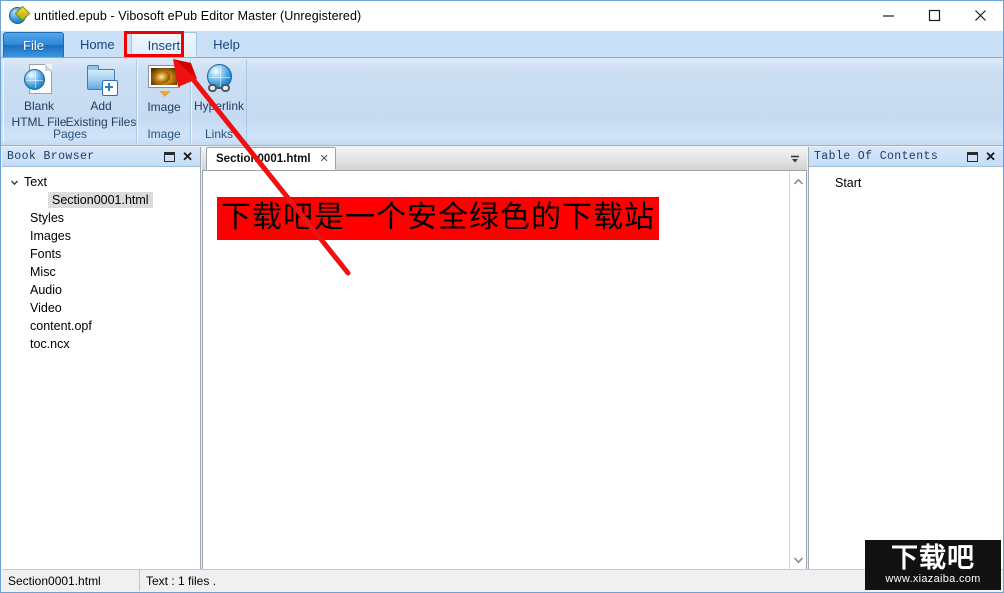 Image resolution: width=1004 pixels, height=593 pixels. Describe the element at coordinates (905, 359) in the screenshot. I see `table-of-contents-panel: Table Of Contents ✕ Start` at that location.